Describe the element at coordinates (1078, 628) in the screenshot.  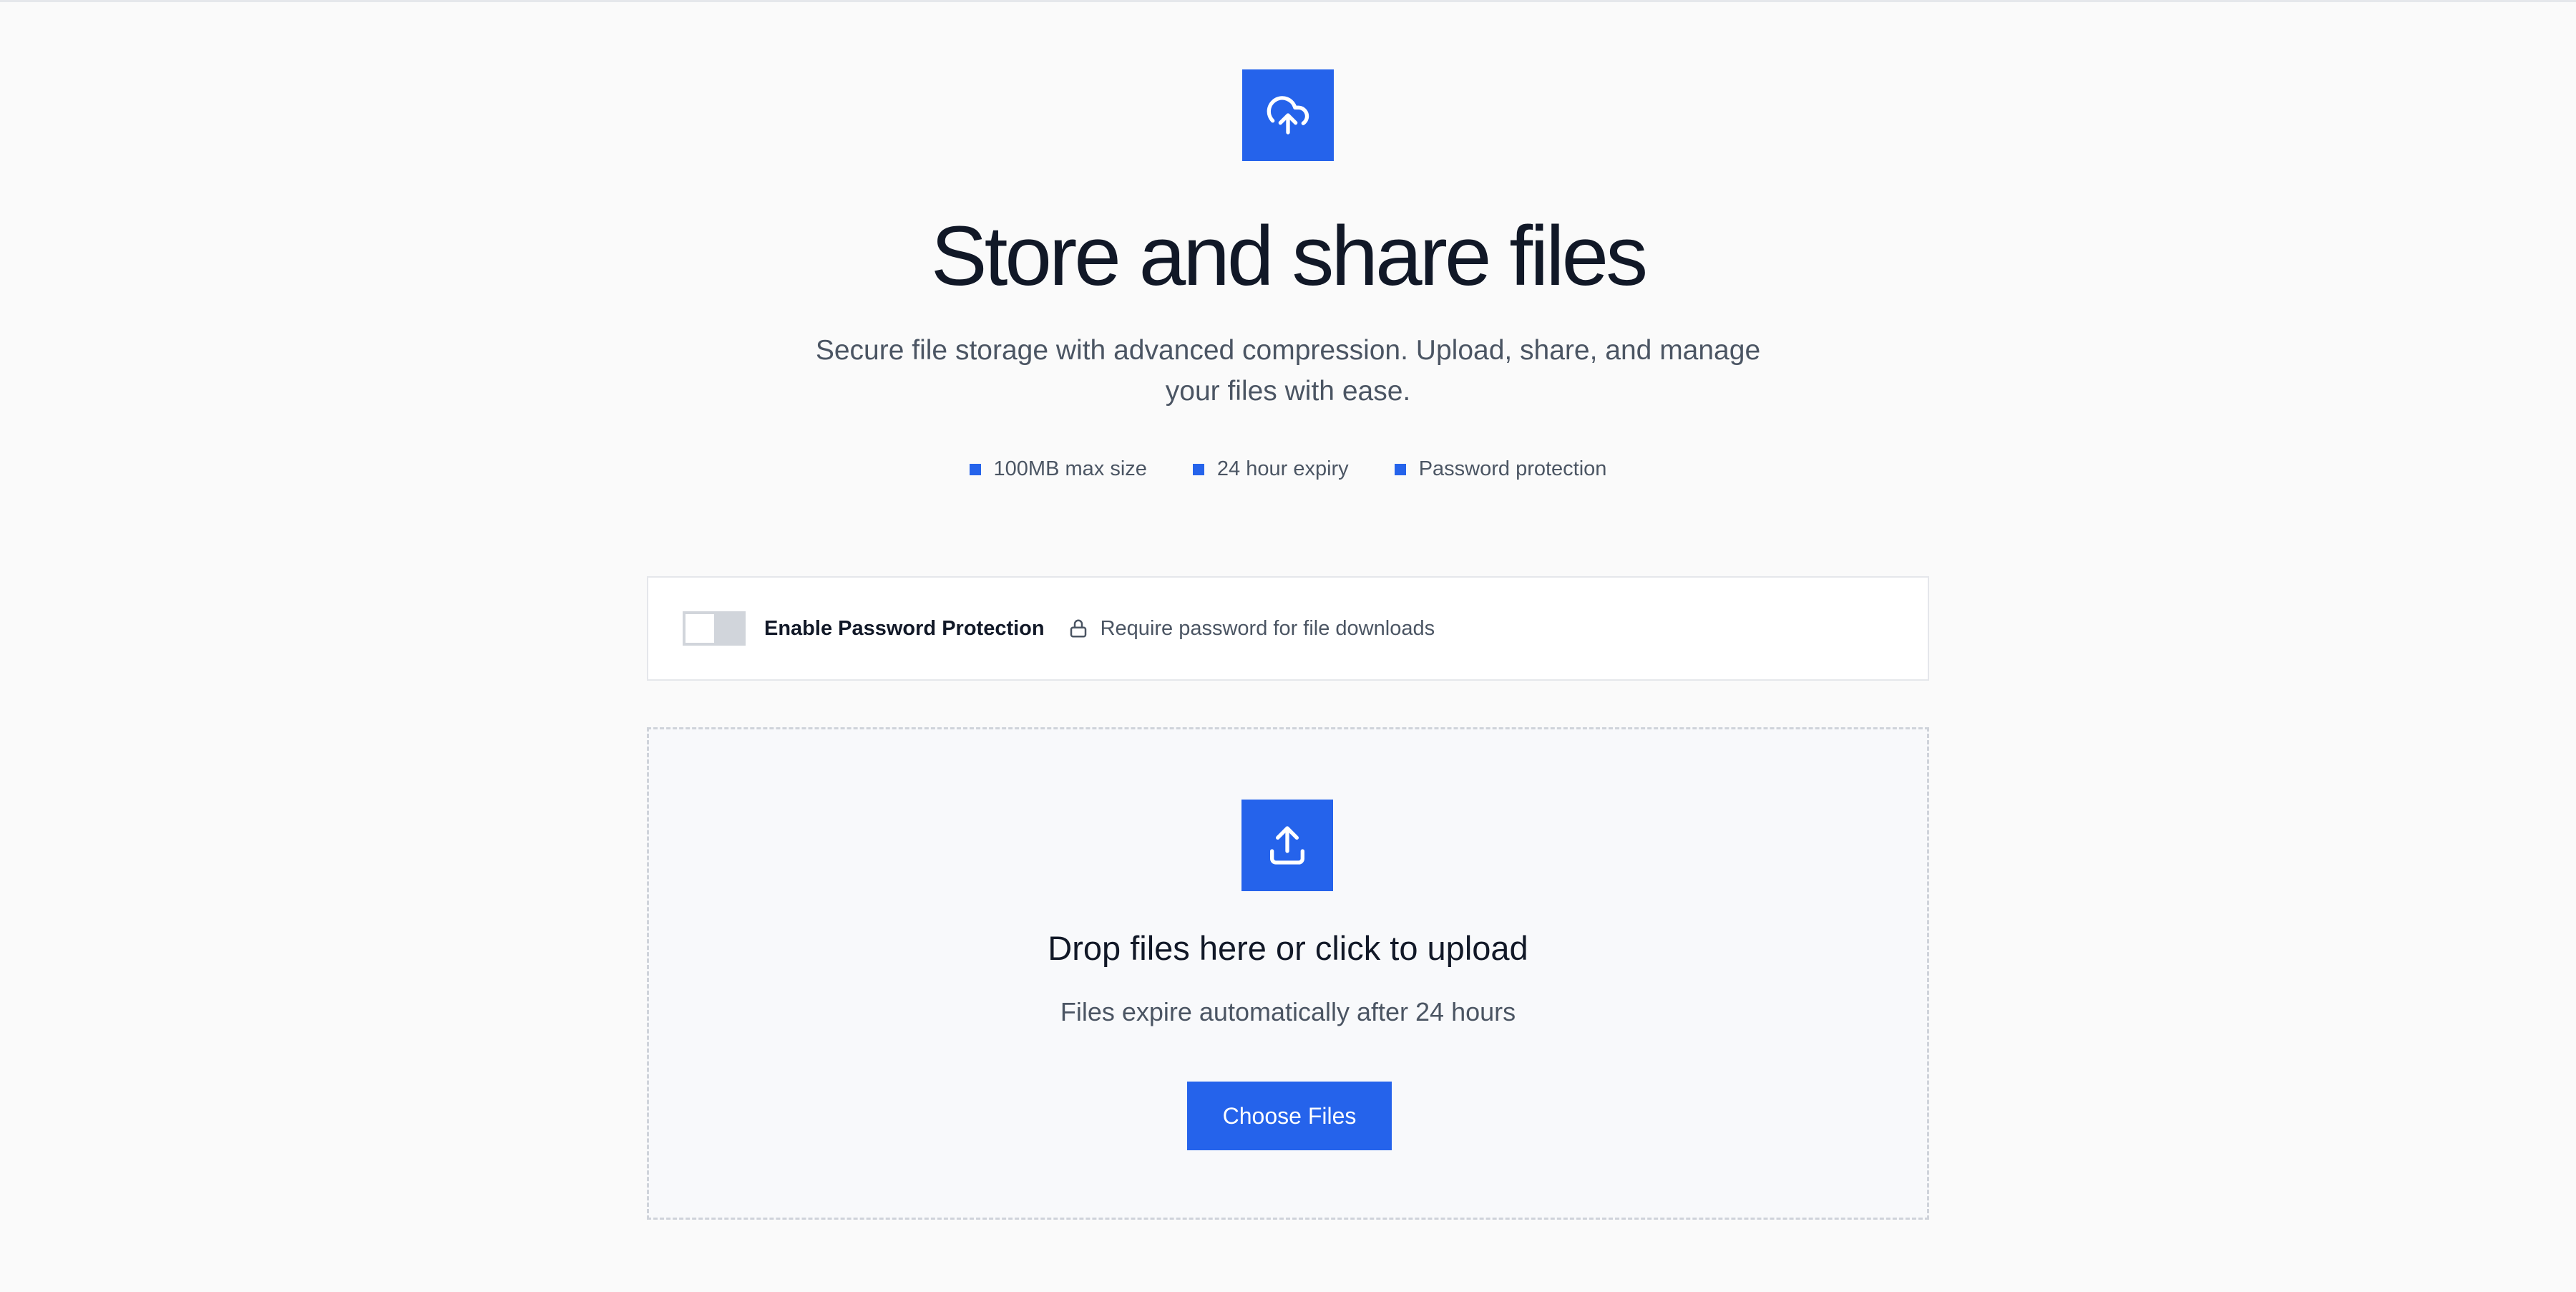
I see `lock-icon` at that location.